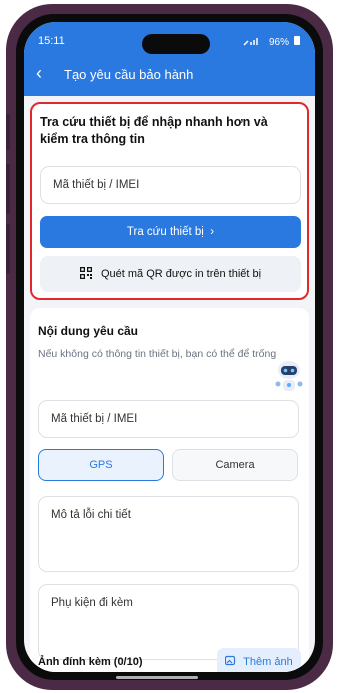 The height and width of the screenshot is (693, 339). Describe the element at coordinates (129, 74) in the screenshot. I see `page-title: Tạo yêu cầu bảo hành` at that location.